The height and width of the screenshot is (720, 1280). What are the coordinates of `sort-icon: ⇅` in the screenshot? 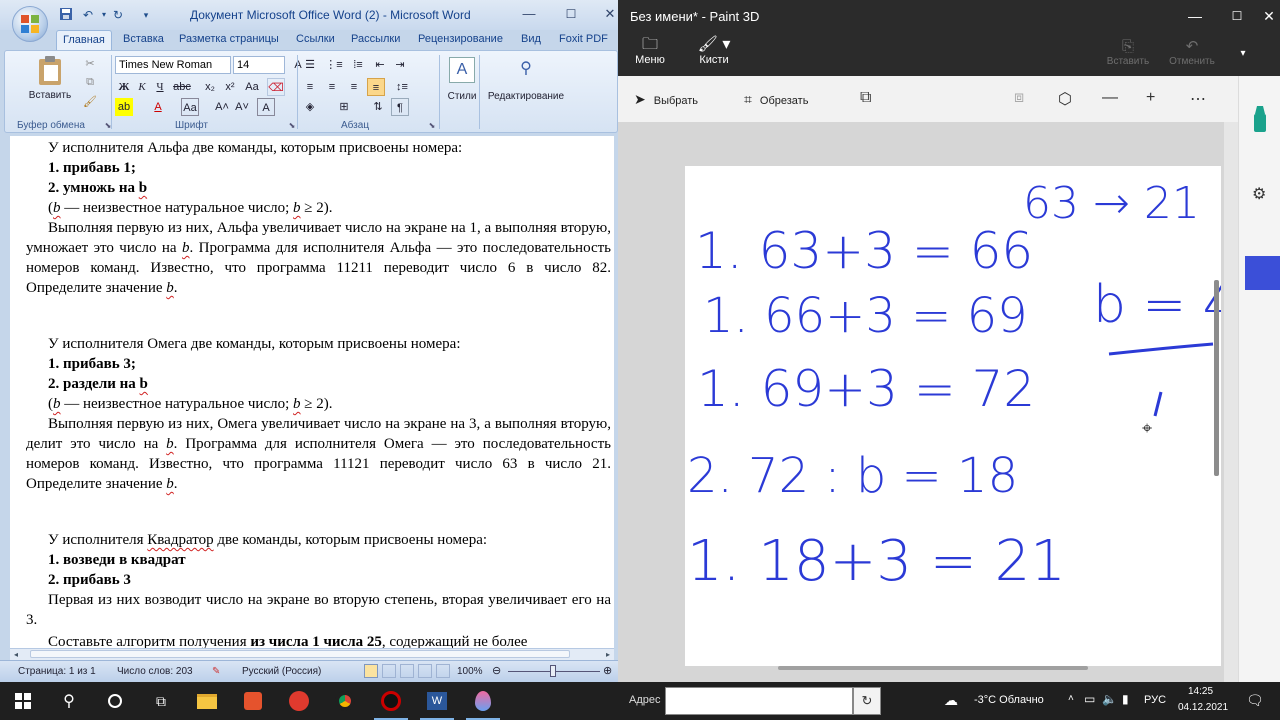 It's located at (378, 107).